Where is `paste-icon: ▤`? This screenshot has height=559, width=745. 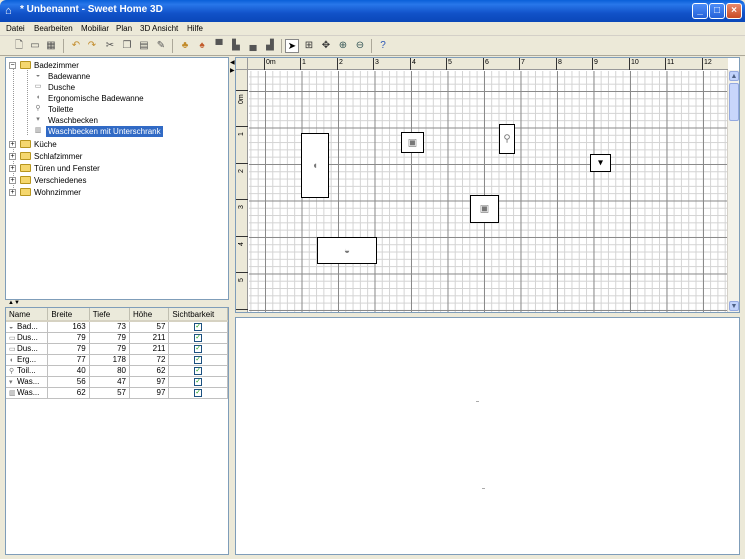
paste-icon: ▤ is located at coordinates (144, 46).